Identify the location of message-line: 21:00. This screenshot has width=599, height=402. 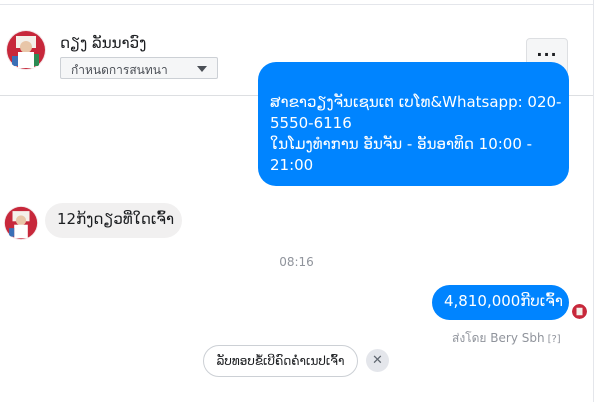
(292, 165).